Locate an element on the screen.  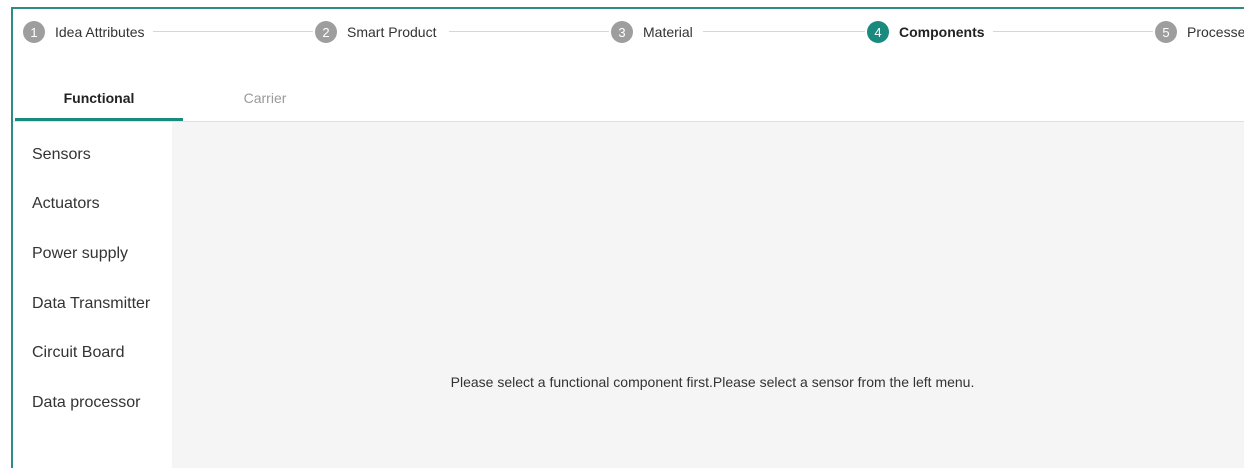
sidebar-item-actuators: Actuators is located at coordinates (92, 205).